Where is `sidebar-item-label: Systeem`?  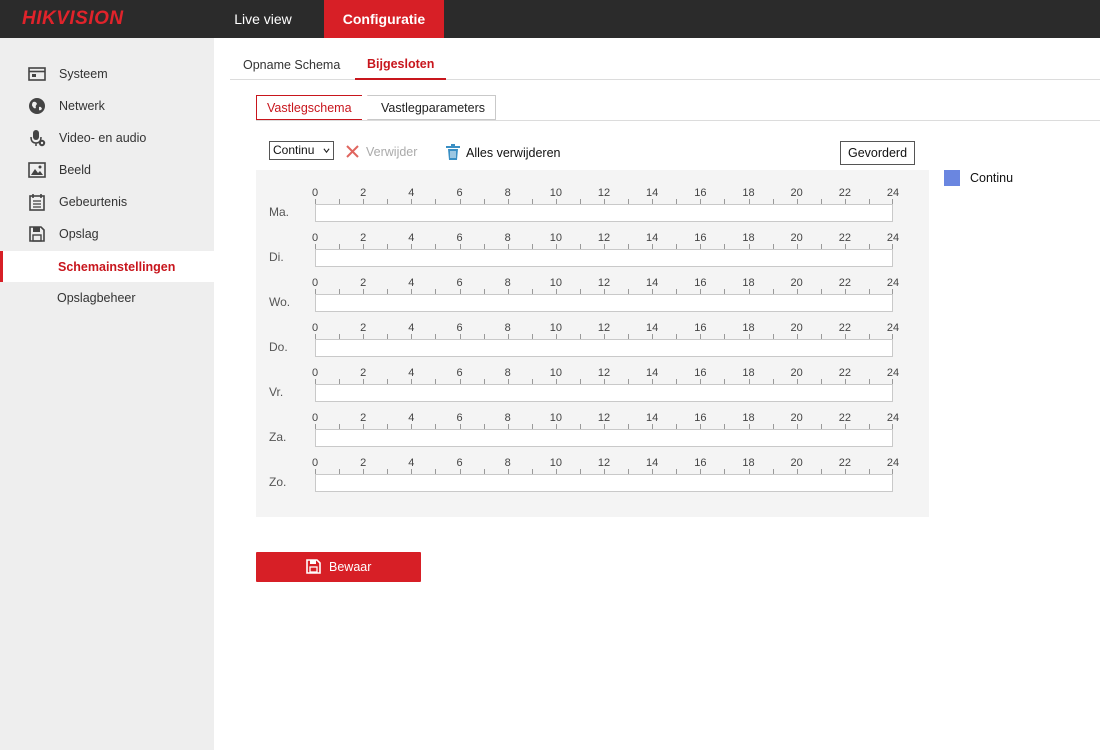 sidebar-item-label: Systeem is located at coordinates (83, 74).